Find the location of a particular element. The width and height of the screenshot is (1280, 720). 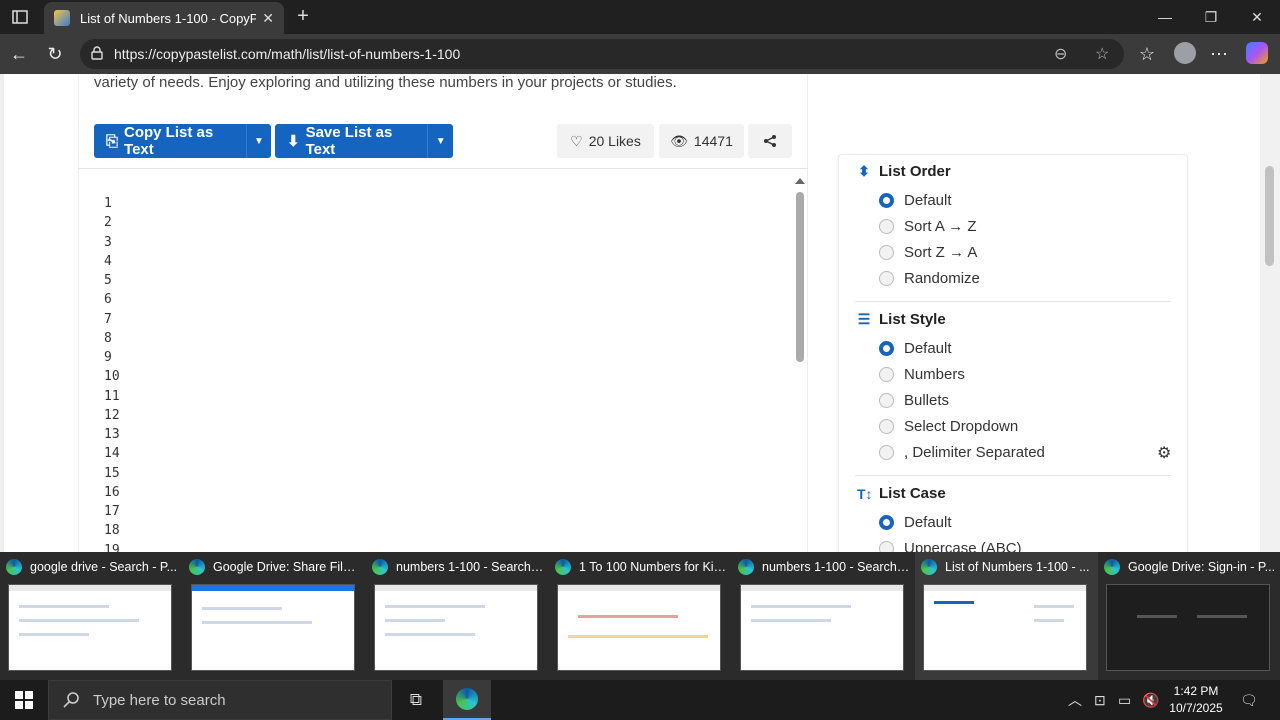

volume-muted-icon: 🔇 is located at coordinates (1150, 700).